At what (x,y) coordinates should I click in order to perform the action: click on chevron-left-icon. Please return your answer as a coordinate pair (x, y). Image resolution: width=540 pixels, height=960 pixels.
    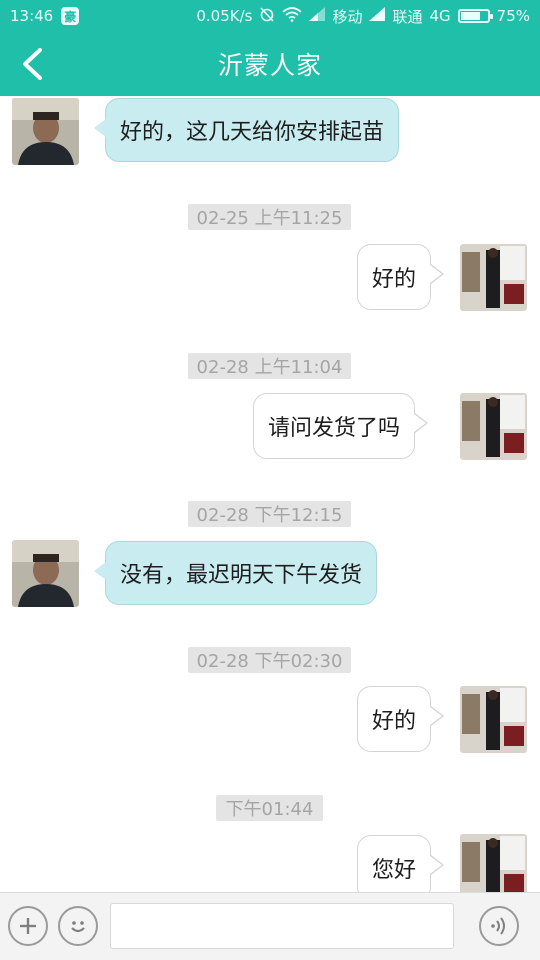
    Looking at the image, I should click on (32, 64).